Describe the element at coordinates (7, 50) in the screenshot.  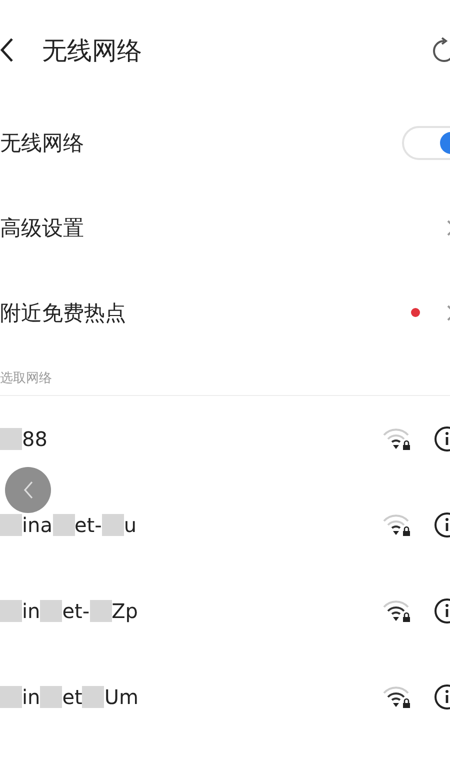
I see `back-icon` at that location.